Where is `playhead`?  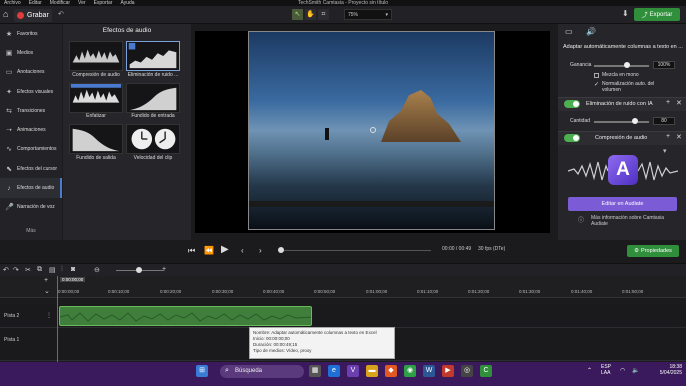 playhead is located at coordinates (57, 319).